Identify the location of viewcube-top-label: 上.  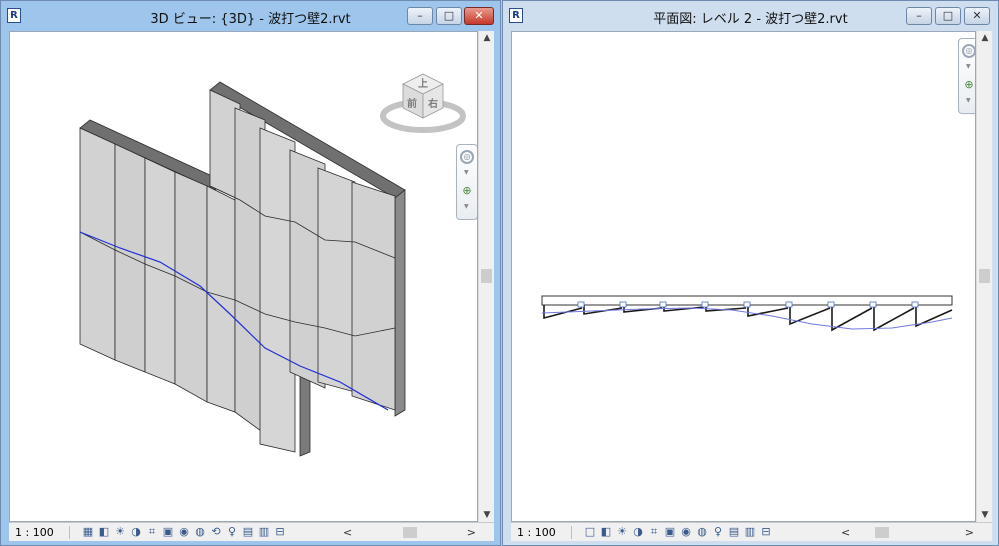
(423, 83).